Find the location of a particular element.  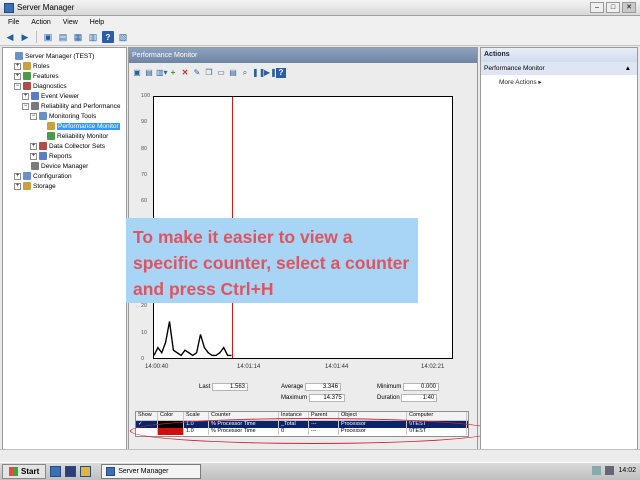

tree-item: − Diagnostics is located at coordinates (40, 86).